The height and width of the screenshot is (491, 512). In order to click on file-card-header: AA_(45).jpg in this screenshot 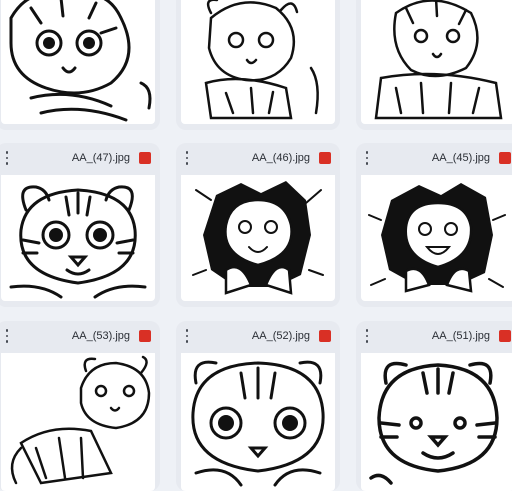, I will do `click(434, 158)`.